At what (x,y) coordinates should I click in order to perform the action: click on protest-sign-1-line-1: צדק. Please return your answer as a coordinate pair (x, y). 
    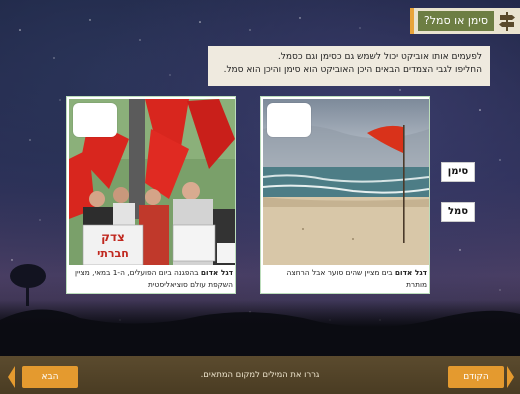
    Looking at the image, I should click on (113, 237).